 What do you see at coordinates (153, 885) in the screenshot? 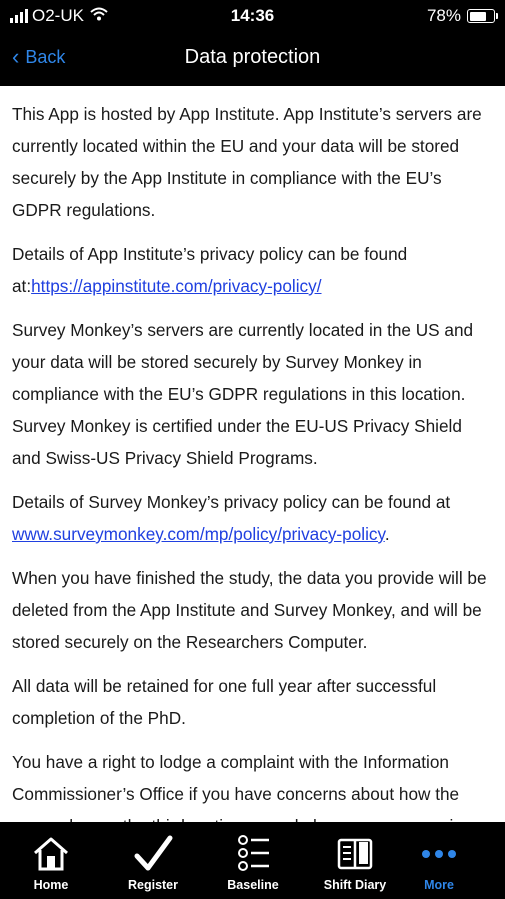
I see `tab-label-register: Register` at bounding box center [153, 885].